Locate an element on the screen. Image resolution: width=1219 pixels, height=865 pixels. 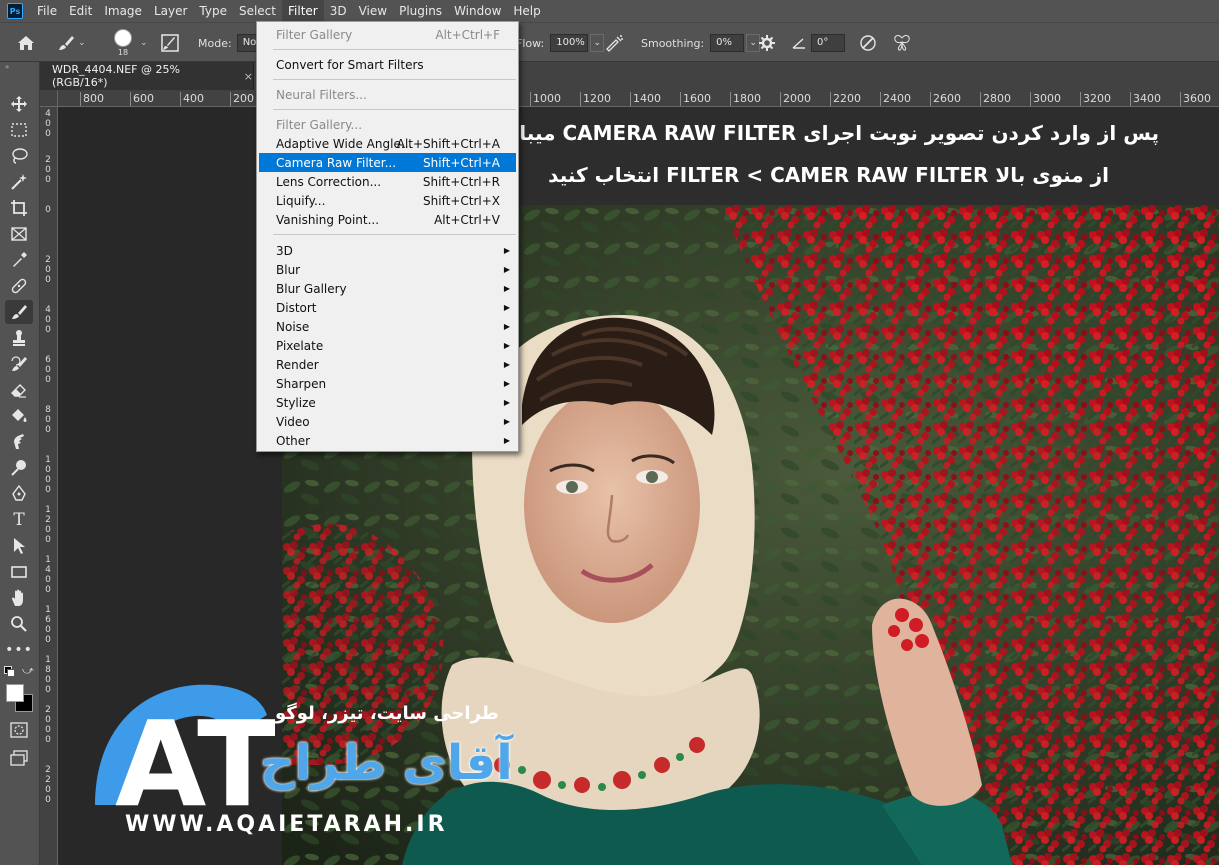
paint-bucket-tool is located at coordinates (19, 416).